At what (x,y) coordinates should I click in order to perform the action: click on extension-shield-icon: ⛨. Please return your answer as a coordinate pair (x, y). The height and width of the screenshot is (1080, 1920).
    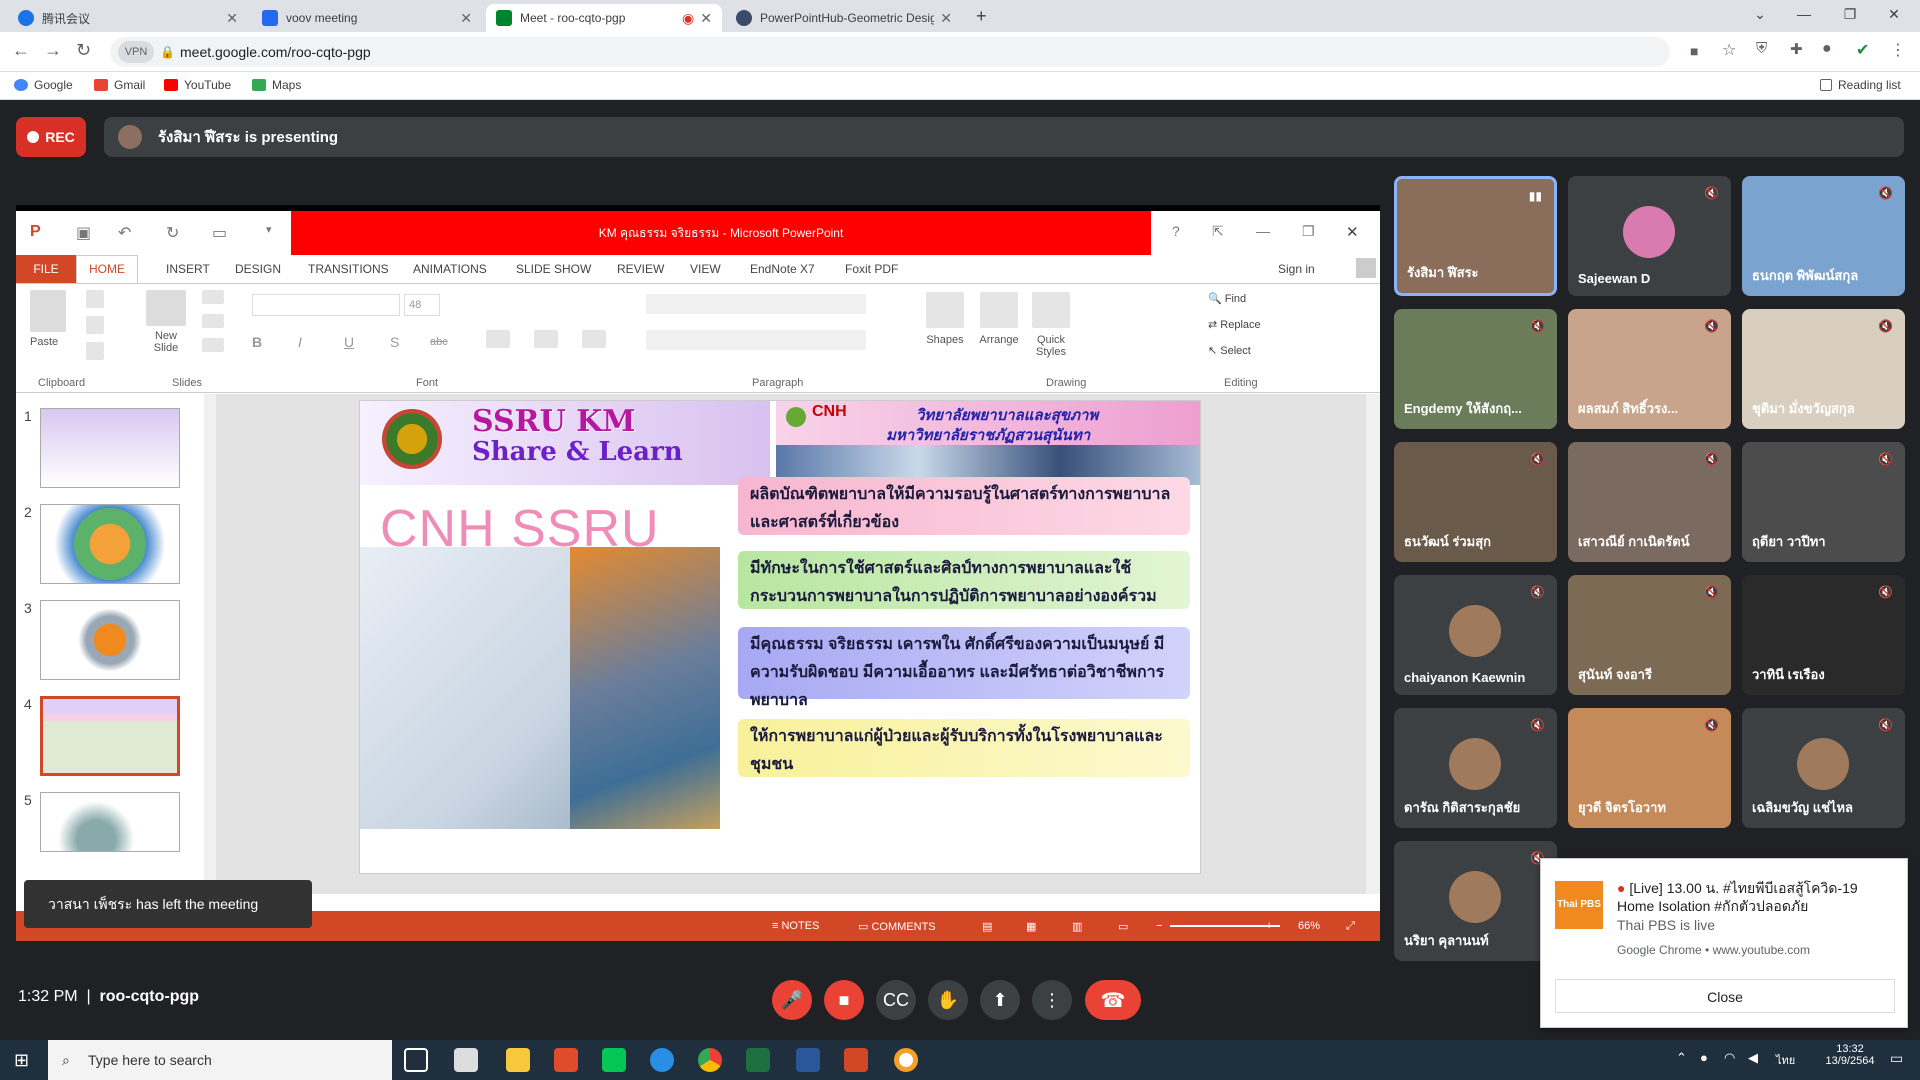
    Looking at the image, I should click on (1761, 48).